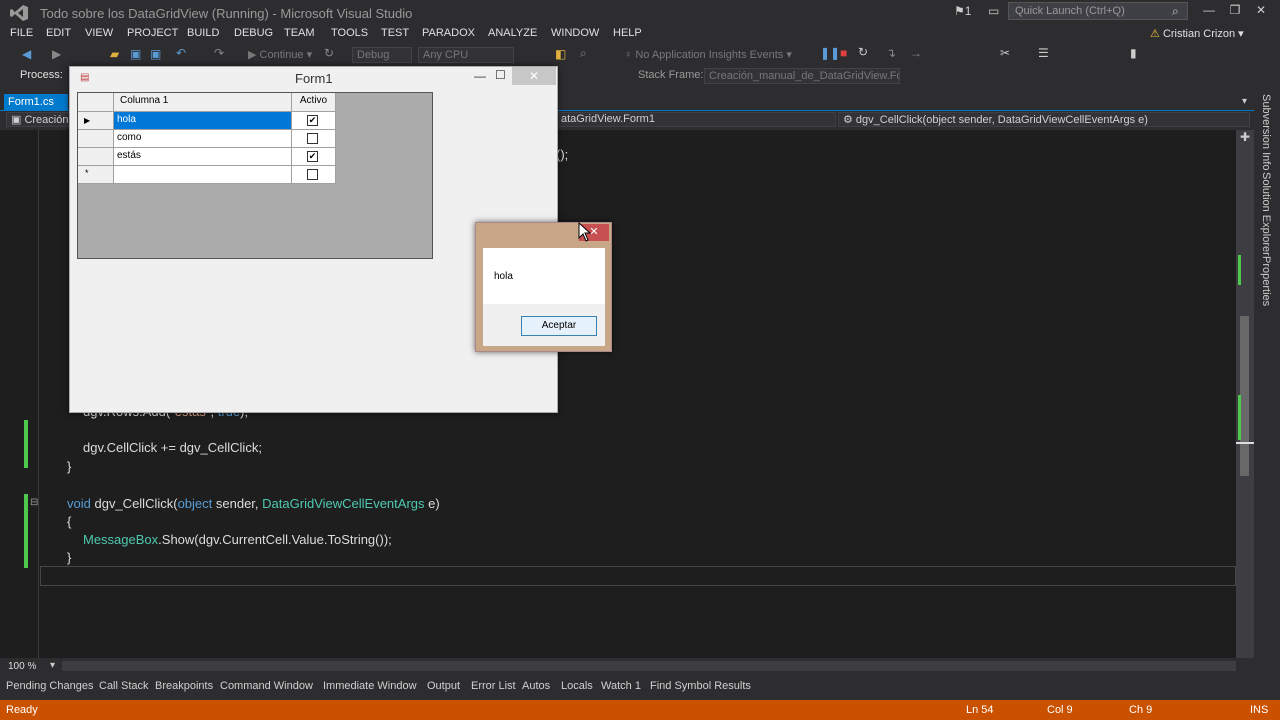  I want to click on tab-form1-cs: Form1.cs ⊓, so click(36, 107).